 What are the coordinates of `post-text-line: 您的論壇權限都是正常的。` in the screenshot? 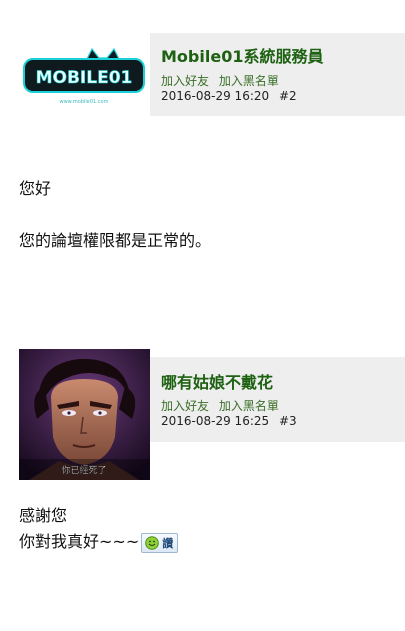 It's located at (115, 240).